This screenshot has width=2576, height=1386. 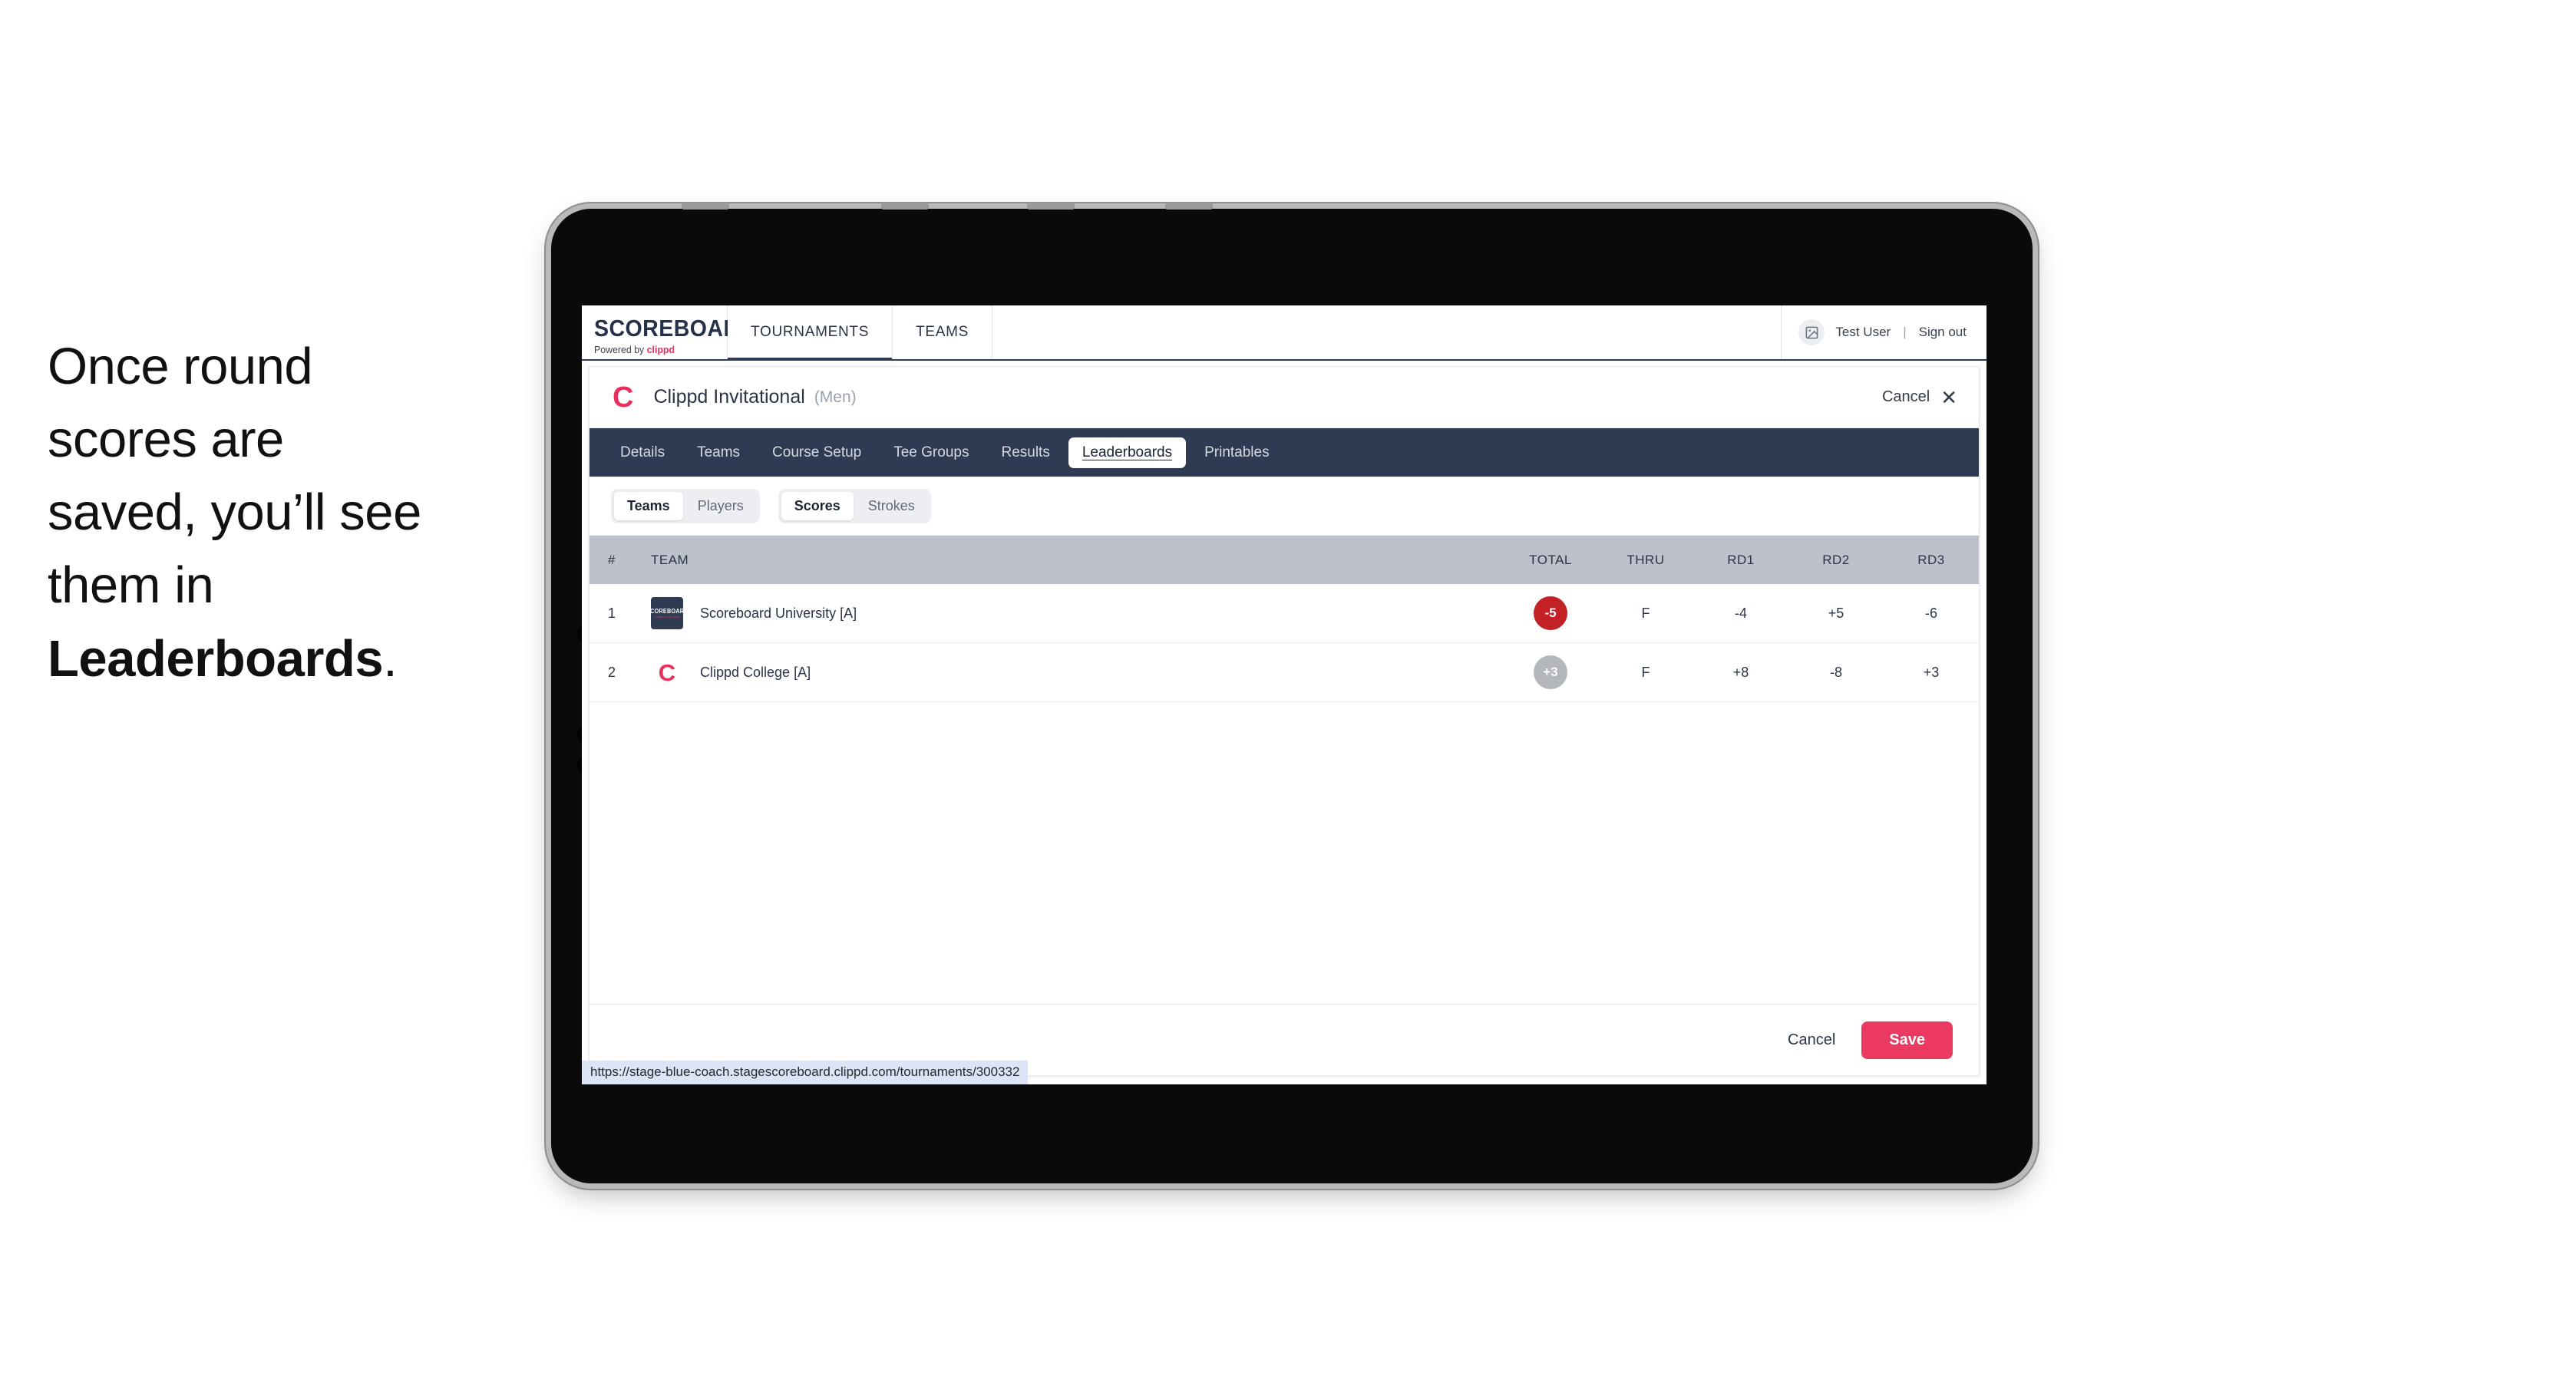 I want to click on topnav-tab-teams: TEAMS, so click(x=943, y=332).